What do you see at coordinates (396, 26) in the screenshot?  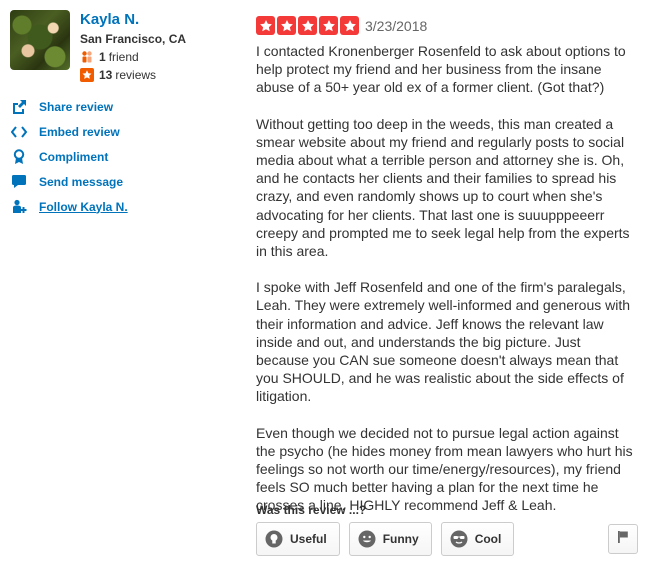 I see `review-date: 3/23/2018` at bounding box center [396, 26].